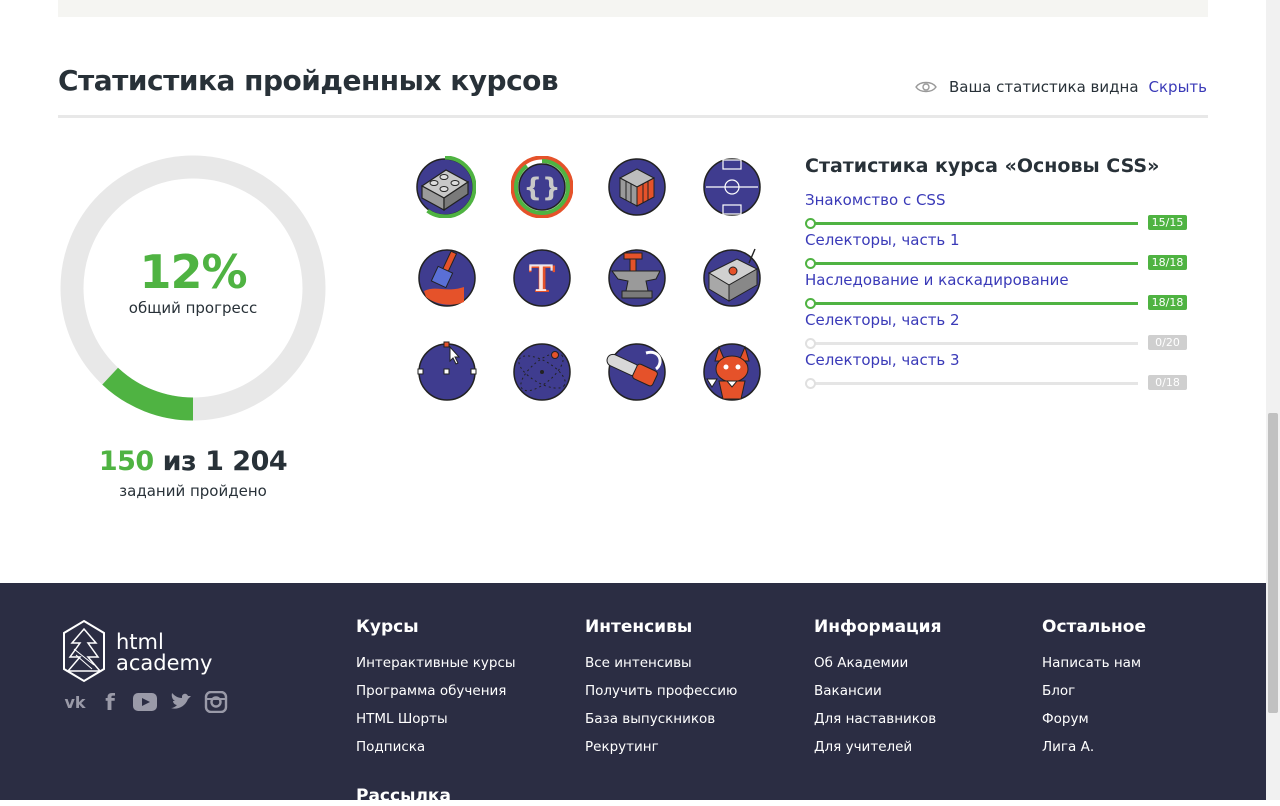 The image size is (1280, 806). What do you see at coordinates (1273, 400) in the screenshot?
I see `page-scrollbar` at bounding box center [1273, 400].